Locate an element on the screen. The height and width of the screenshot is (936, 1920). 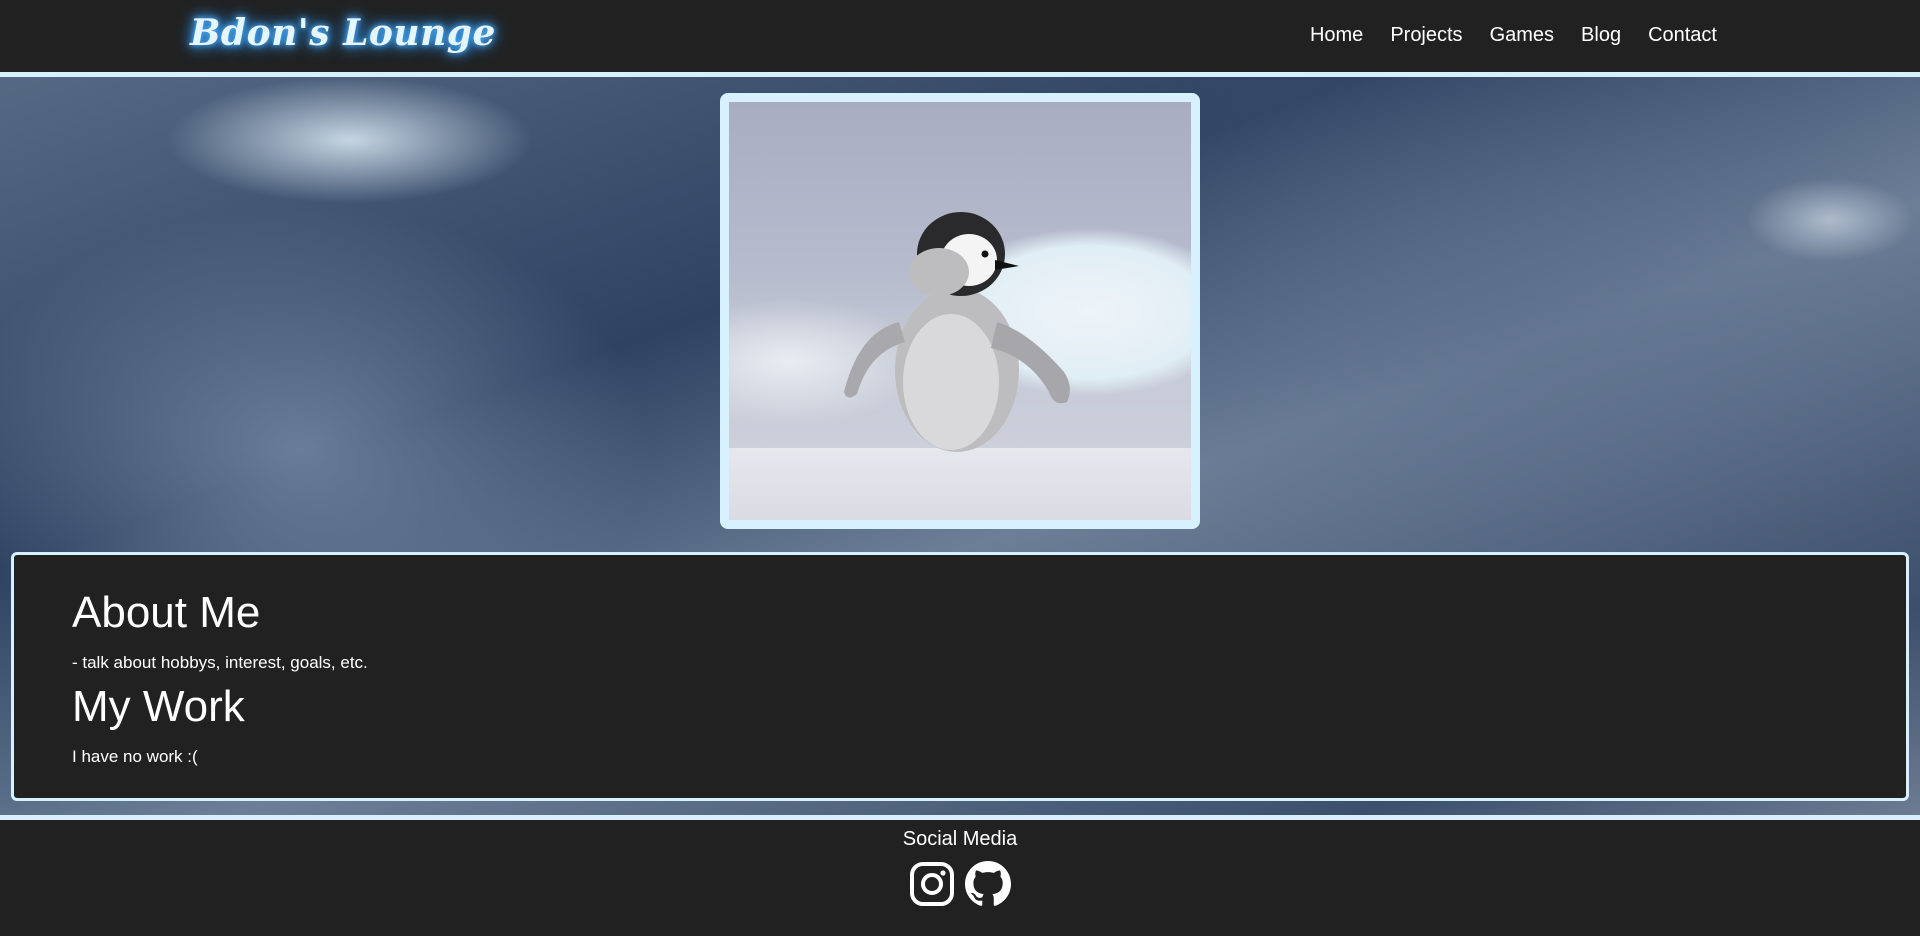
site-logo: Bdon's Lounge is located at coordinates (343, 33).